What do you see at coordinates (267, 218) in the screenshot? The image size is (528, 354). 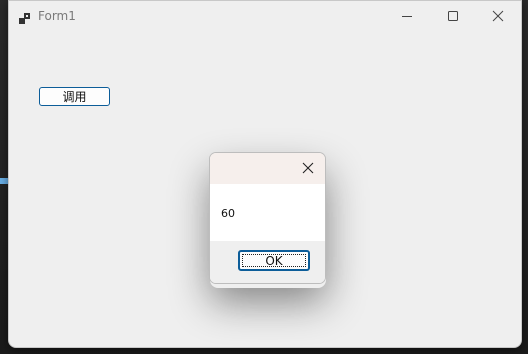 I see `message-box-dialog: 60 OK` at bounding box center [267, 218].